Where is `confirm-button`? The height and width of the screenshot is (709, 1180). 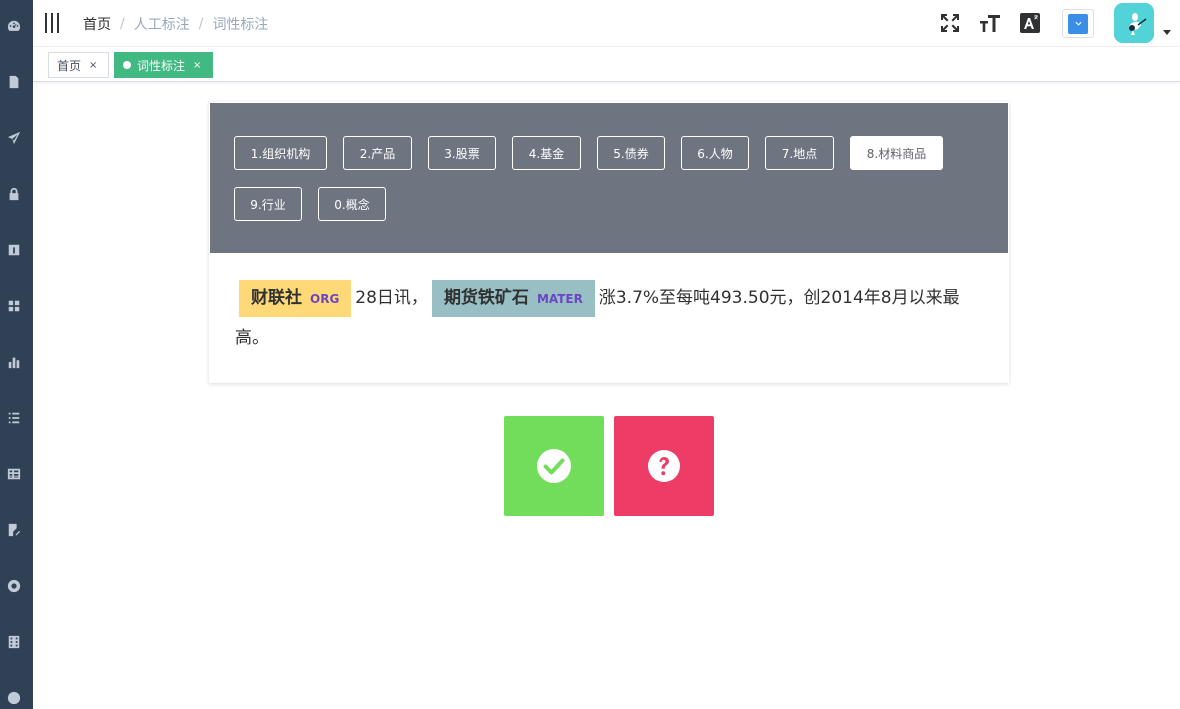 confirm-button is located at coordinates (554, 466).